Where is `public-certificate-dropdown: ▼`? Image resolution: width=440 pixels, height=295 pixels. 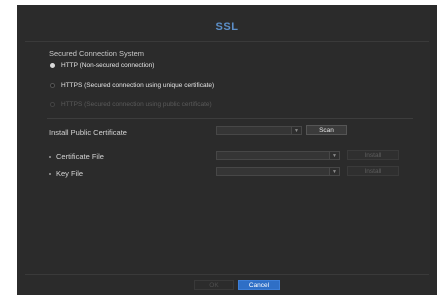 public-certificate-dropdown: ▼ is located at coordinates (259, 130).